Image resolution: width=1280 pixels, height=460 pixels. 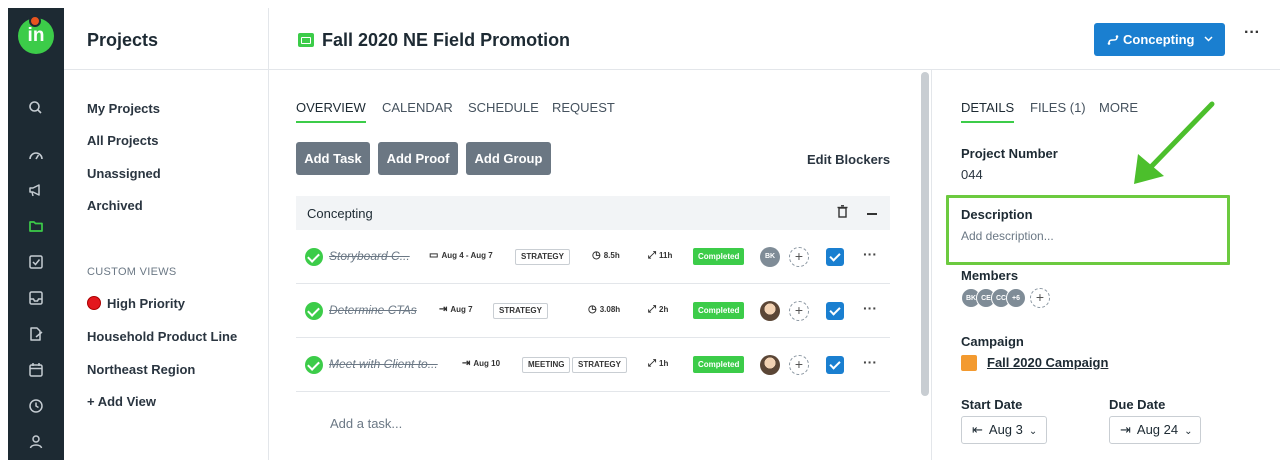 I want to click on start-date-label: Start Date, so click(x=992, y=404).